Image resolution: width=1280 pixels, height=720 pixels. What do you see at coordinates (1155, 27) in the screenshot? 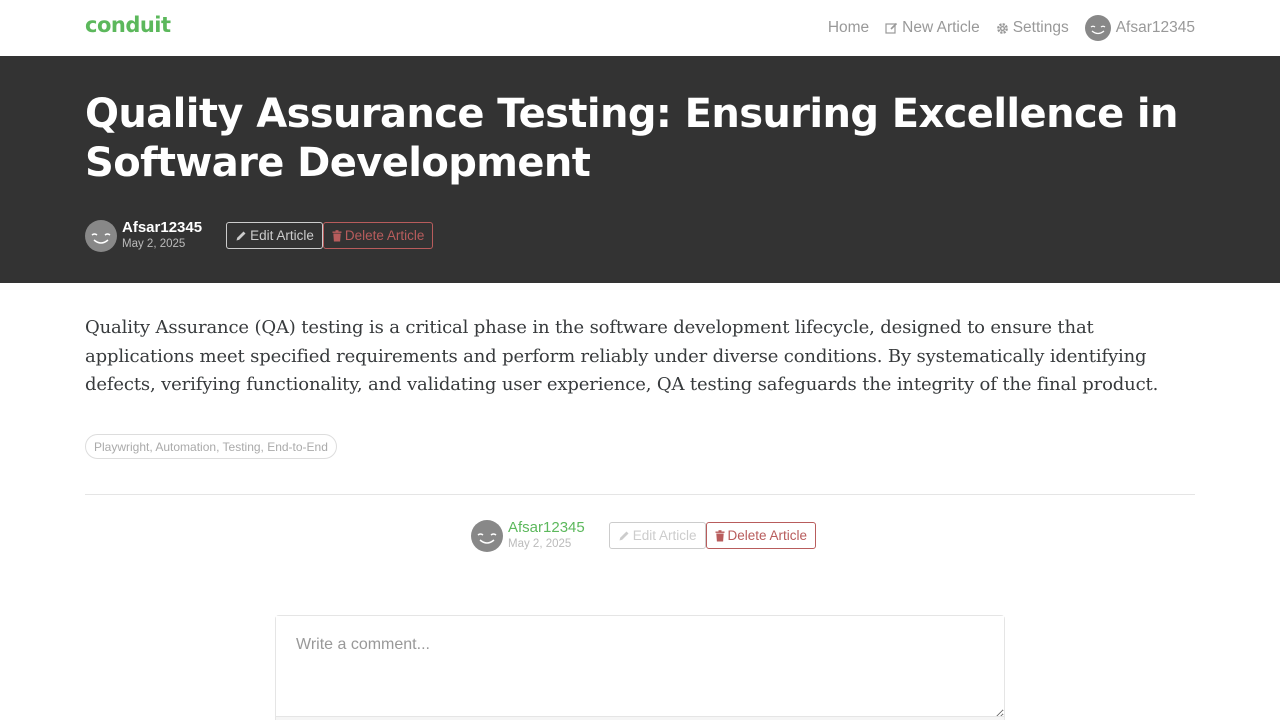
I see `nav-profile-label: Afsar12345` at bounding box center [1155, 27].